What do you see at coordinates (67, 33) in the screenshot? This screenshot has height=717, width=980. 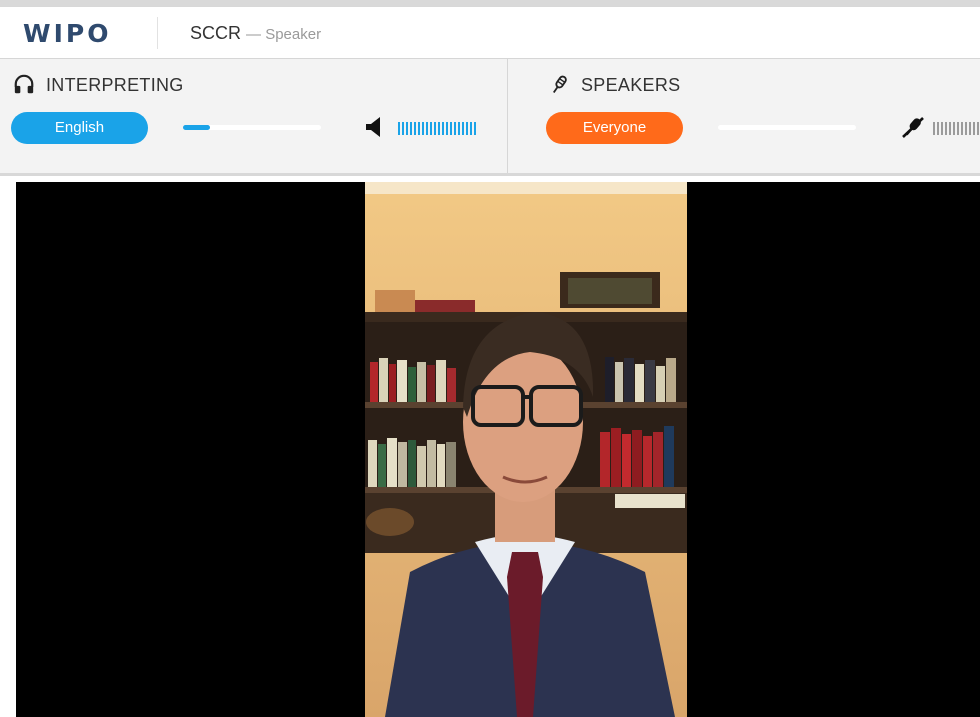 I see `wipo-logo: WIPO` at bounding box center [67, 33].